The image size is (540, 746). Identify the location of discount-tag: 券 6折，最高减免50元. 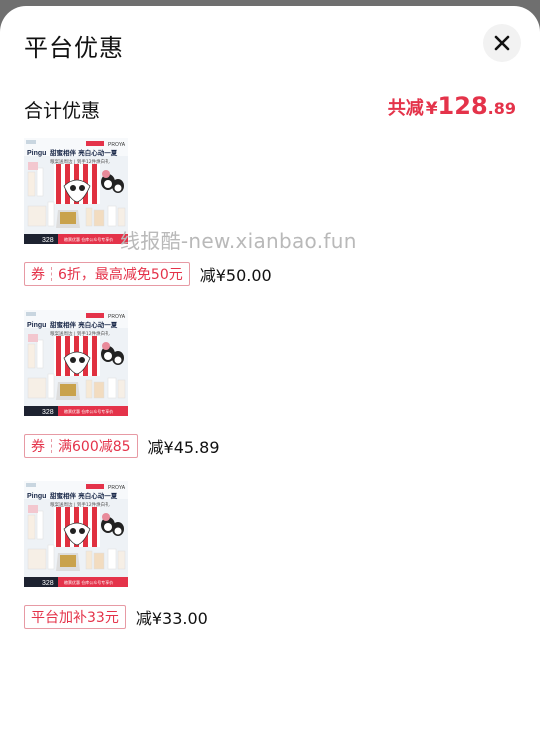
(107, 274).